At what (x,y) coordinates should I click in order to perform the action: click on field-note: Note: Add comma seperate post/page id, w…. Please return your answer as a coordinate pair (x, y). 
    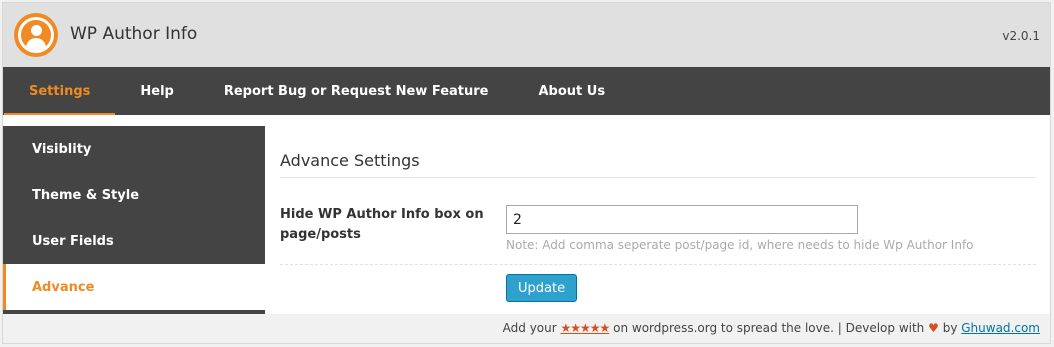
    Looking at the image, I should click on (740, 245).